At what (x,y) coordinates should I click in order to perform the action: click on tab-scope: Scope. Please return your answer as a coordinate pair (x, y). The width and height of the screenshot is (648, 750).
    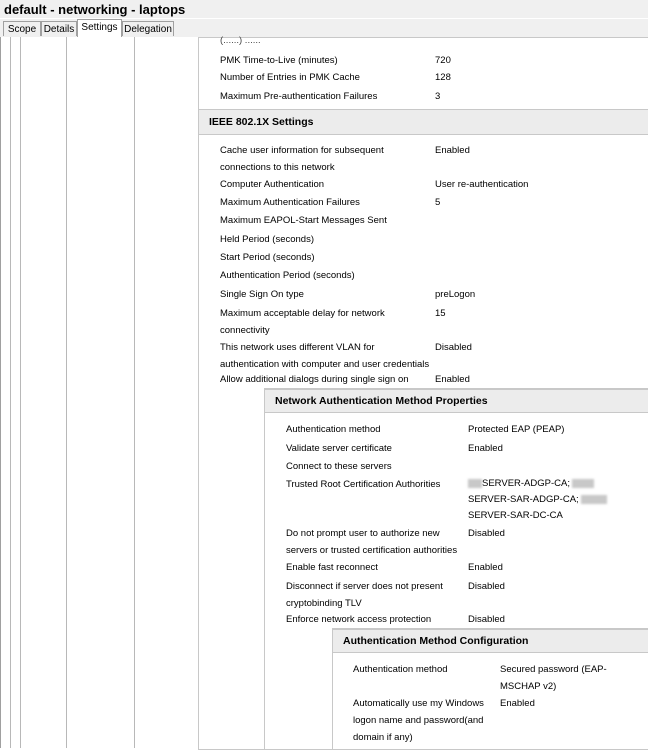
    Looking at the image, I should click on (22, 28).